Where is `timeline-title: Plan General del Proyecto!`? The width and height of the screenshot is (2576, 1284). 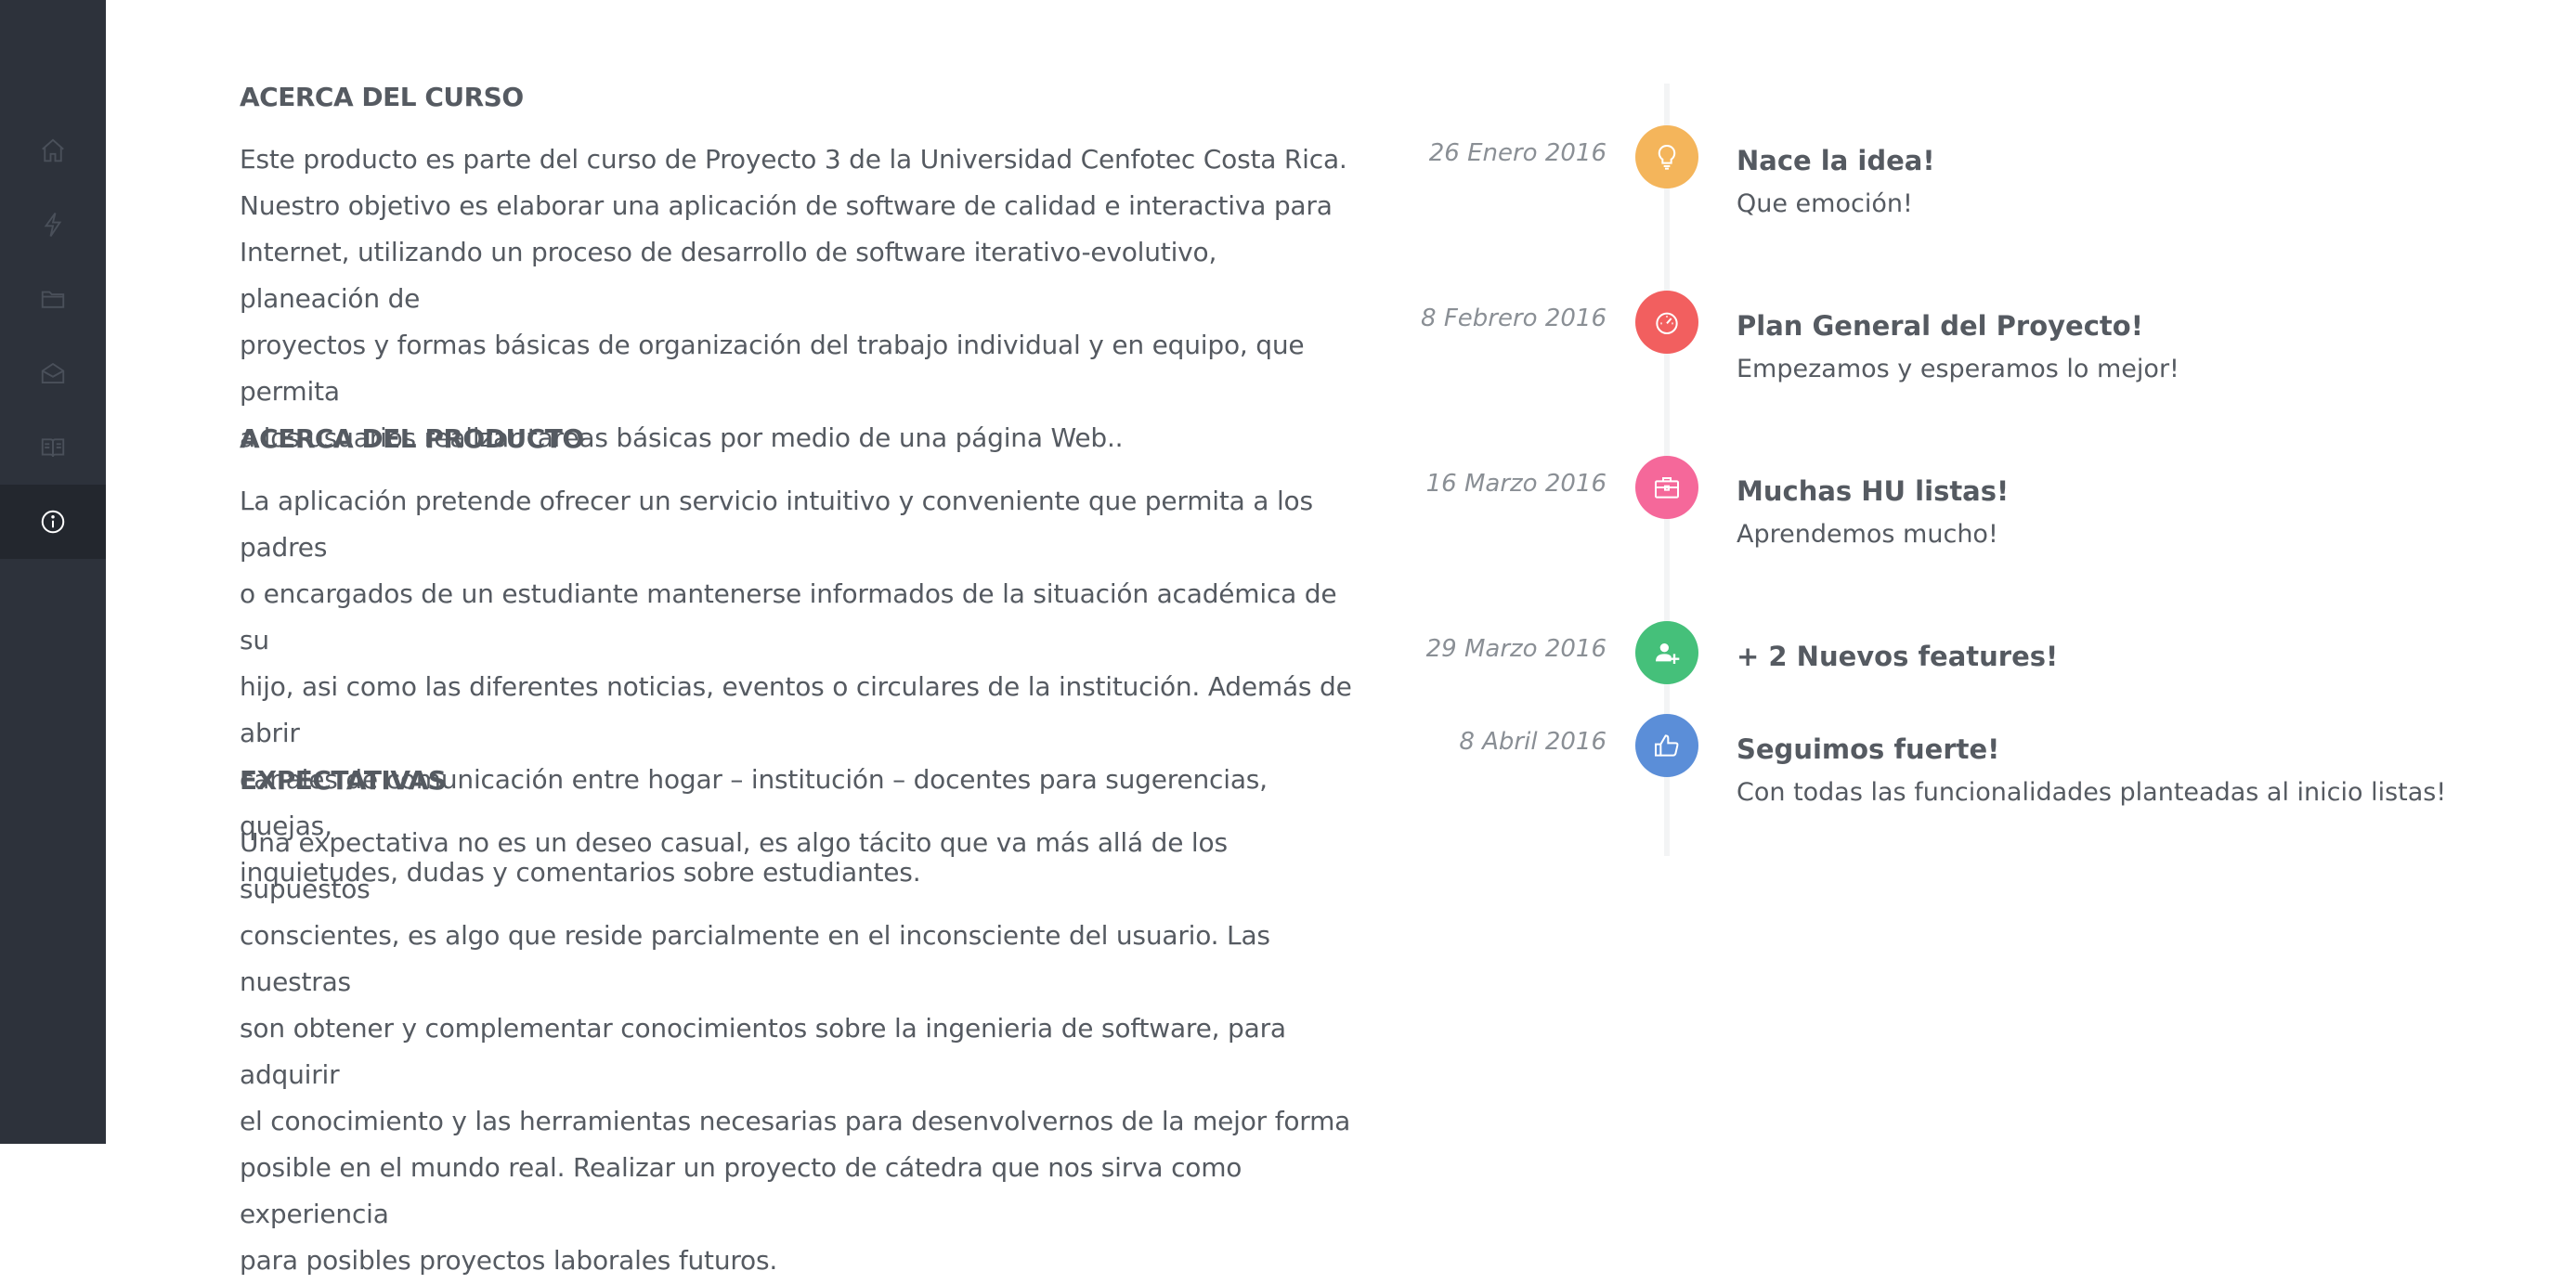 timeline-title: Plan General del Proyecto! is located at coordinates (1940, 326).